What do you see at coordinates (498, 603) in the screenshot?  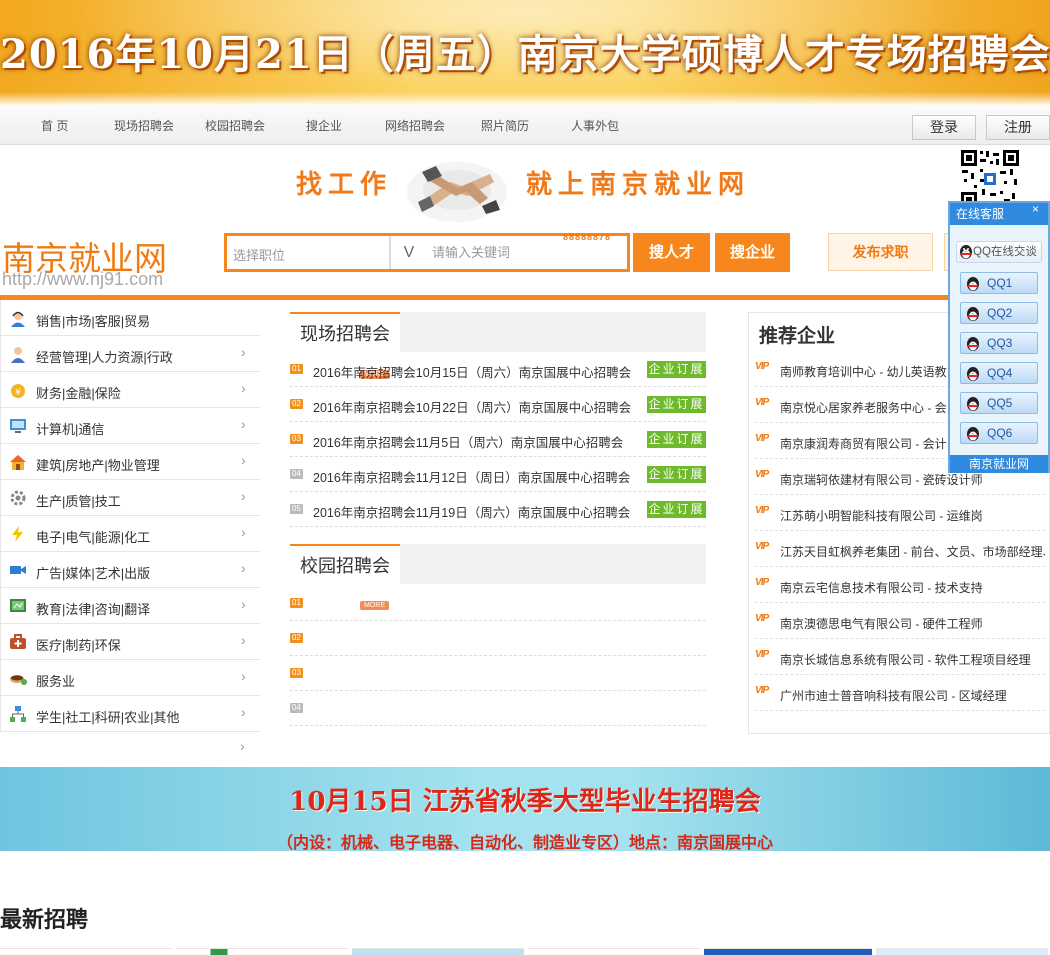 I see `campus-fair-item: 01` at bounding box center [498, 603].